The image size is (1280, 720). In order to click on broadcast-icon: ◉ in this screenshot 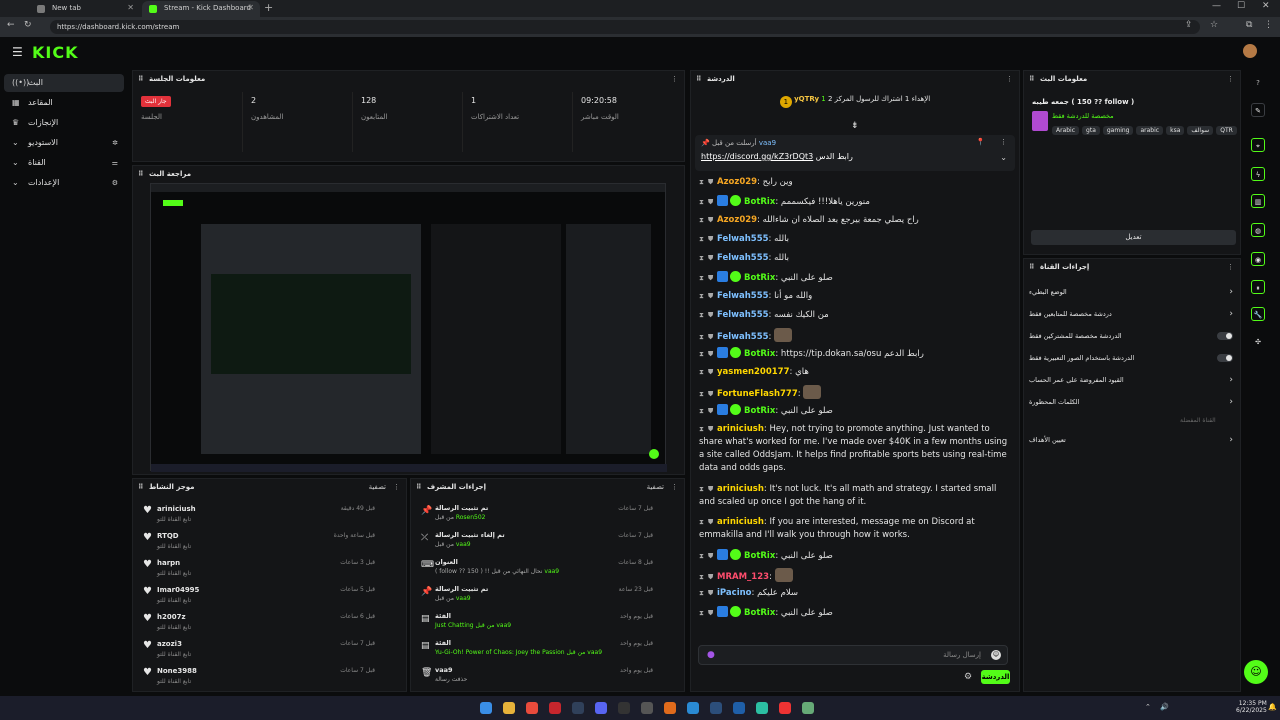, I will do `click(1258, 259)`.